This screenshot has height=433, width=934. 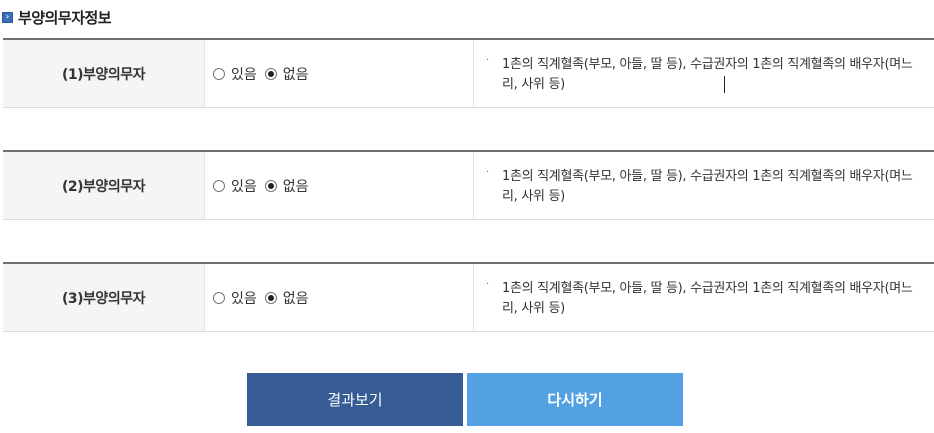 I want to click on section-header: › 부양의무자정보, so click(x=57, y=17).